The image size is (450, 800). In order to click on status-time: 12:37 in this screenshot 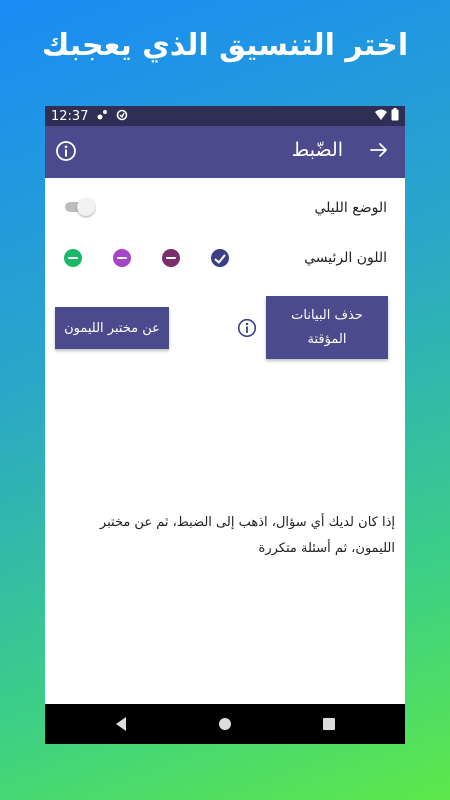, I will do `click(70, 116)`.